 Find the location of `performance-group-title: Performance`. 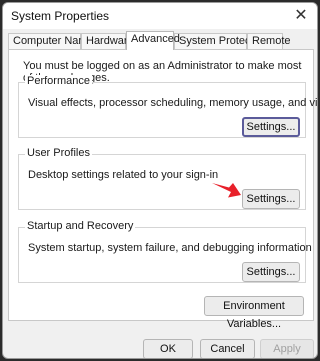

performance-group-title: Performance is located at coordinates (58, 81).